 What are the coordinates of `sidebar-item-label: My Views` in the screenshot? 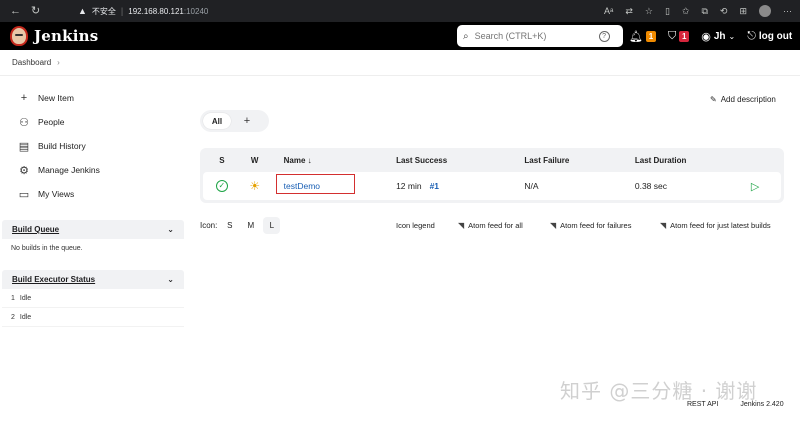 It's located at (56, 194).